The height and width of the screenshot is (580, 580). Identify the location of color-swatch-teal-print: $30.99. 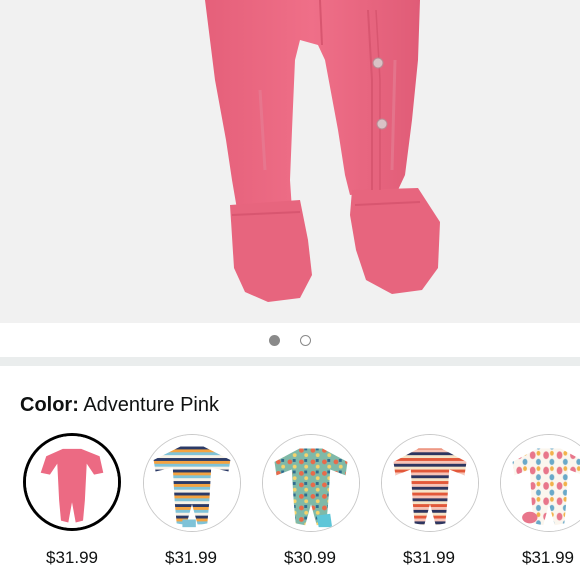
(320, 499).